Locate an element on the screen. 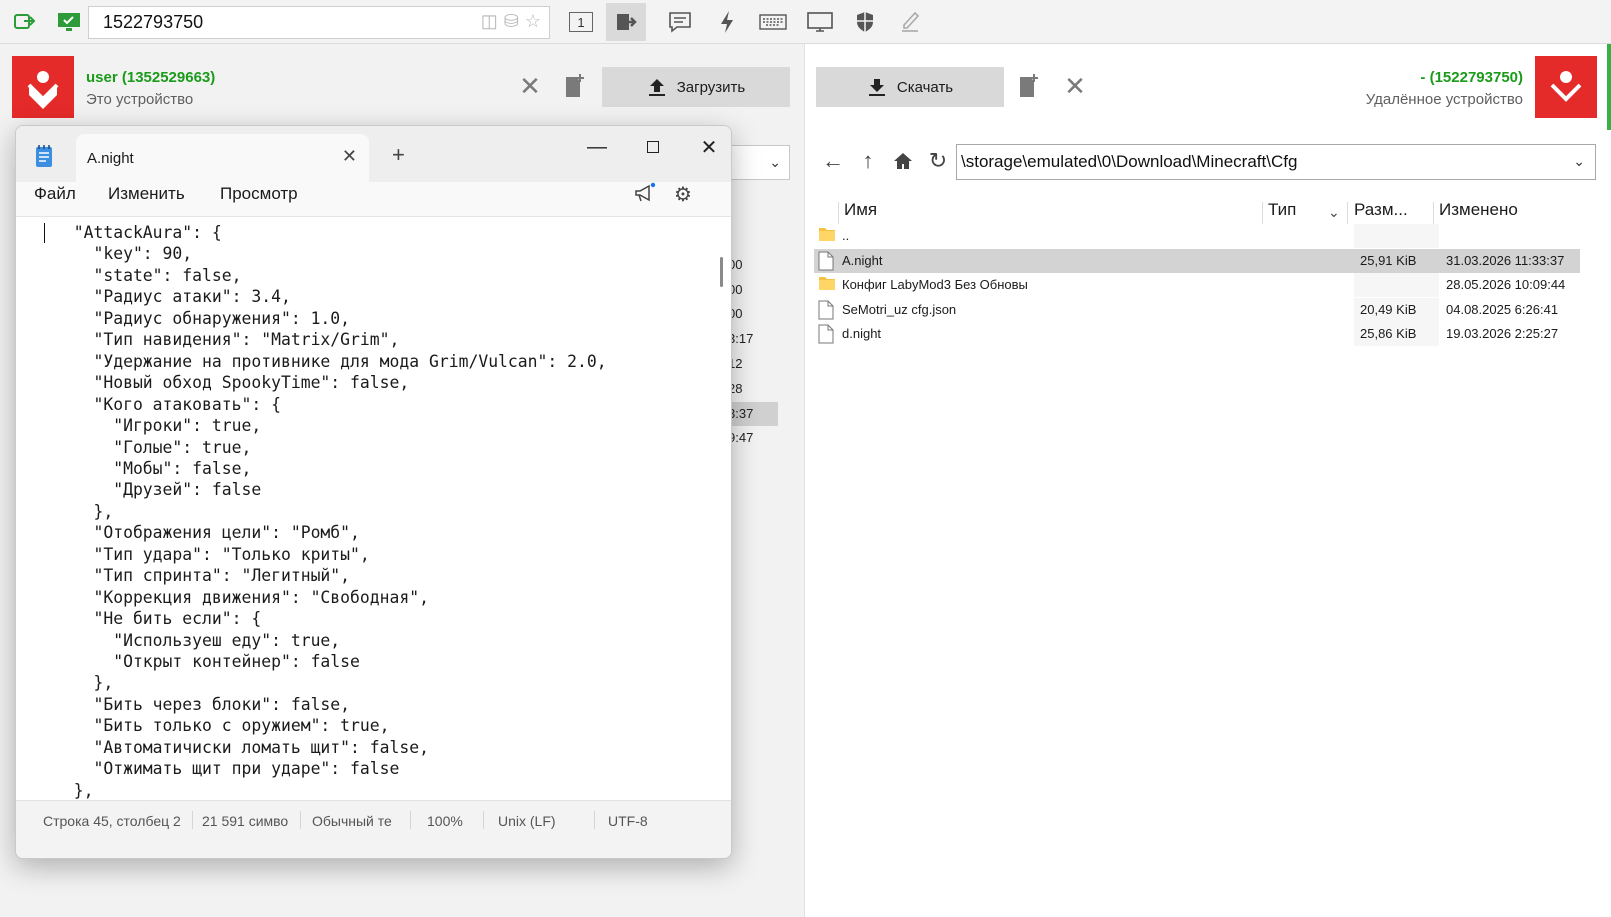 Image resolution: width=1611 pixels, height=917 pixels. file-transfer-icon is located at coordinates (626, 22).